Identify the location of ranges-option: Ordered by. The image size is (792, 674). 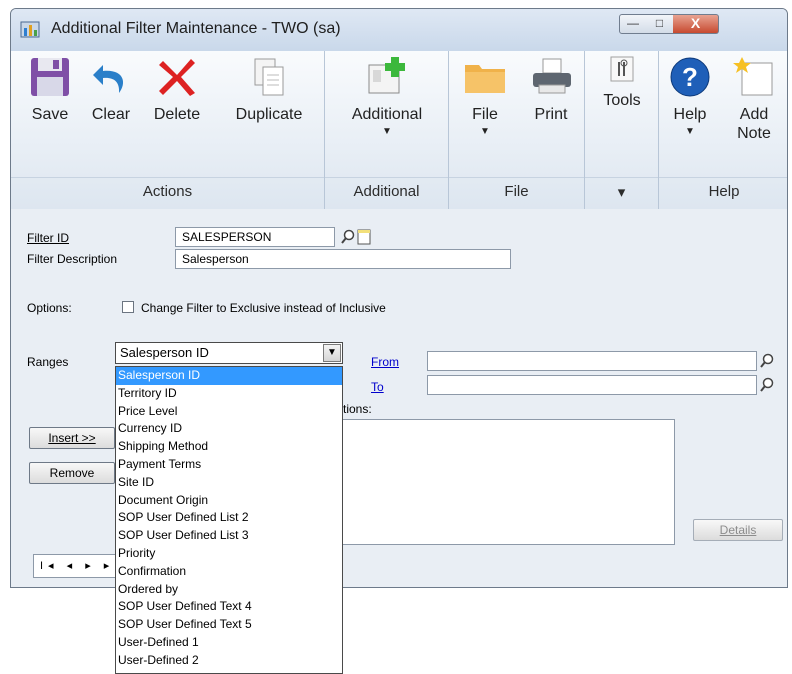
(229, 590).